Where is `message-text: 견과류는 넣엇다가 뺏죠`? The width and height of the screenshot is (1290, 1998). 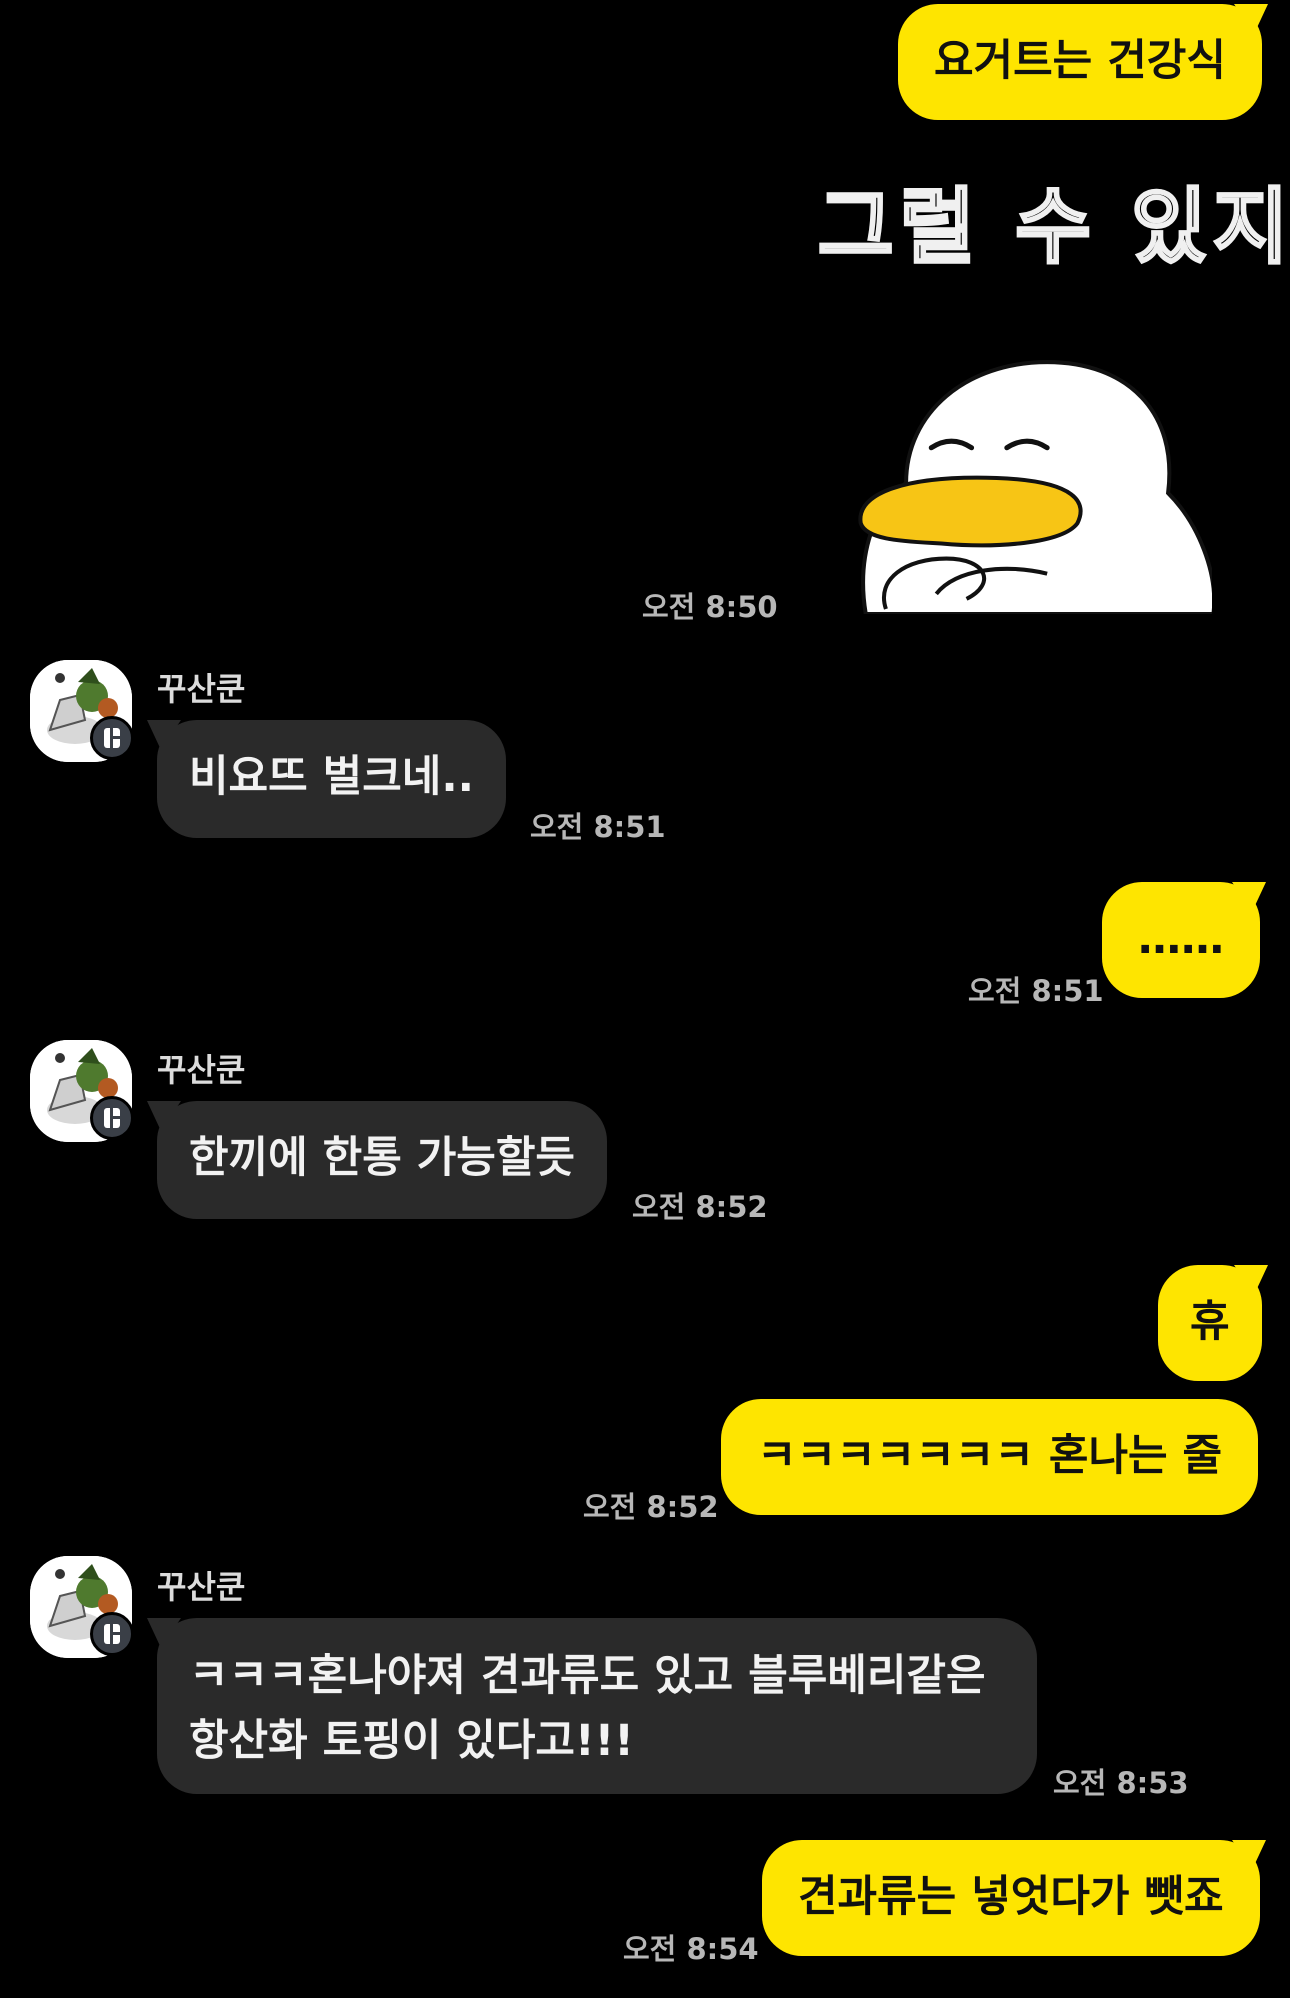
message-text: 견과류는 넣엇다가 뺏죠 is located at coordinates (1011, 1897).